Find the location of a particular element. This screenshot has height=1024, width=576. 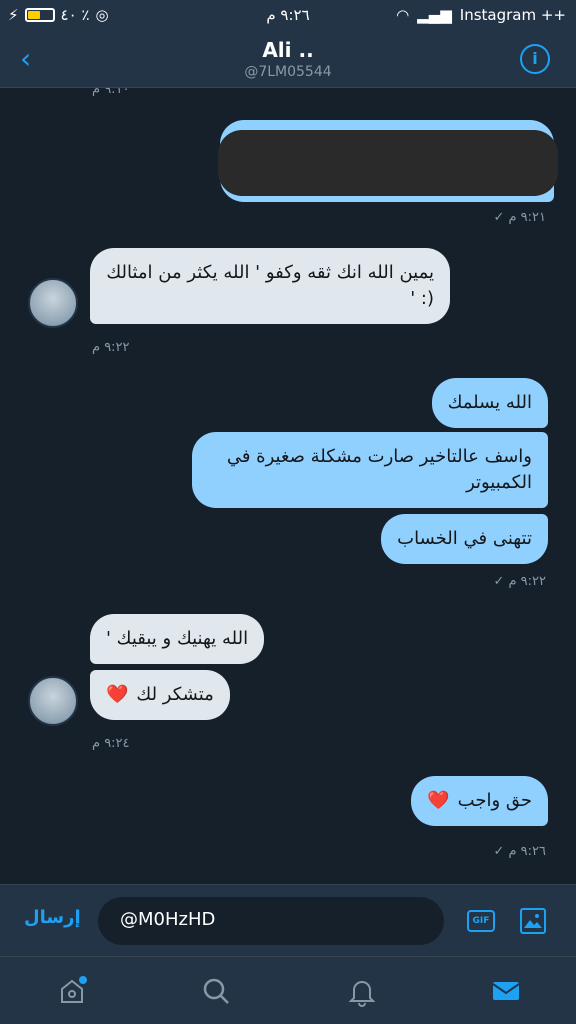

conversation-header: ‹ Ali .. @7LM05544 i is located at coordinates (288, 60).